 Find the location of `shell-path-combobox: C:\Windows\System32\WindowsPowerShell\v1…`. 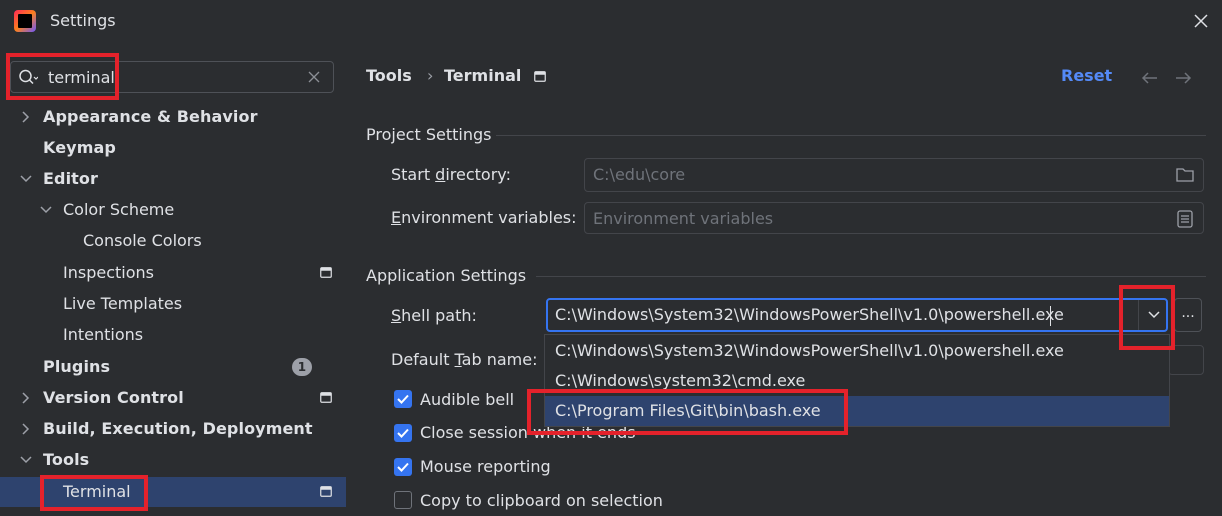

shell-path-combobox: C:\Windows\System32\WindowsPowerShell\v1… is located at coordinates (857, 315).